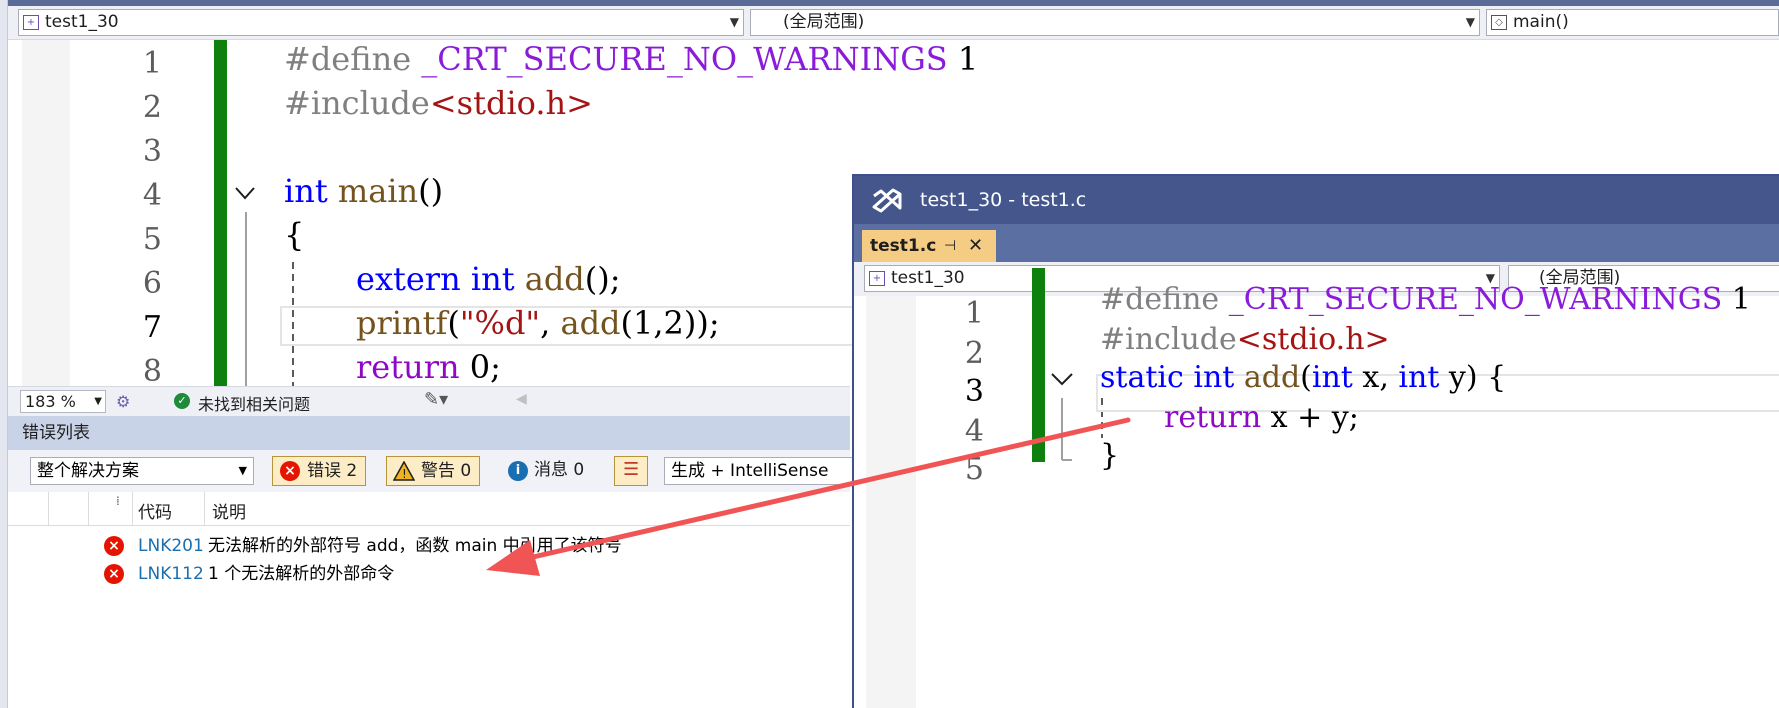  What do you see at coordinates (759, 471) in the screenshot?
I see `build-source-dropdown: 生成 + IntelliSense` at bounding box center [759, 471].